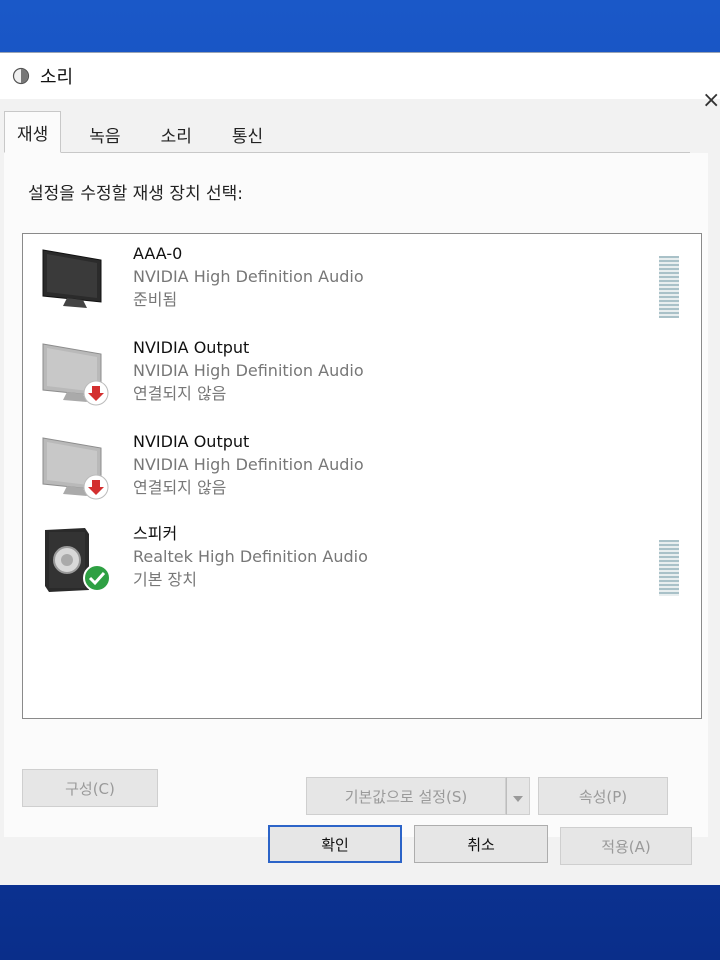  I want to click on speaker-app-icon, so click(21, 76).